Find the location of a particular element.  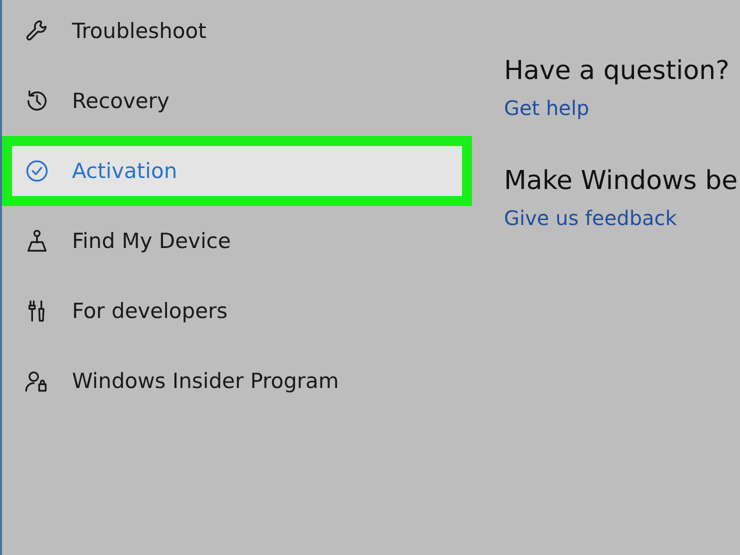

check-circle-icon is located at coordinates (37, 171).